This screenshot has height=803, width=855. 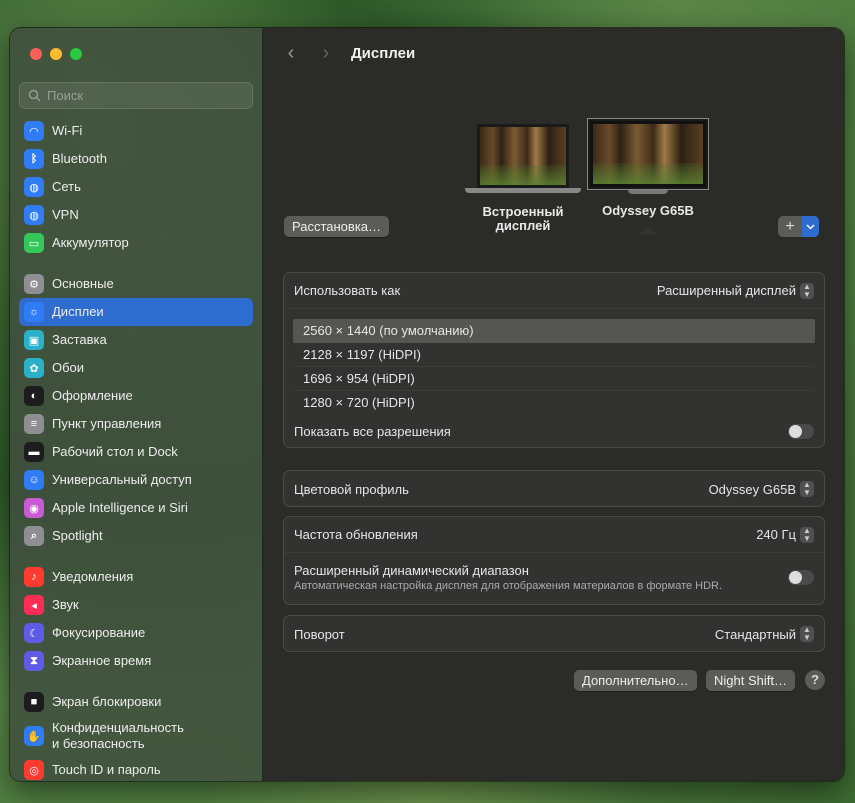 What do you see at coordinates (554, 331) in the screenshot?
I see `resolution-option: 2560 × 1440 (по умолчанию)` at bounding box center [554, 331].